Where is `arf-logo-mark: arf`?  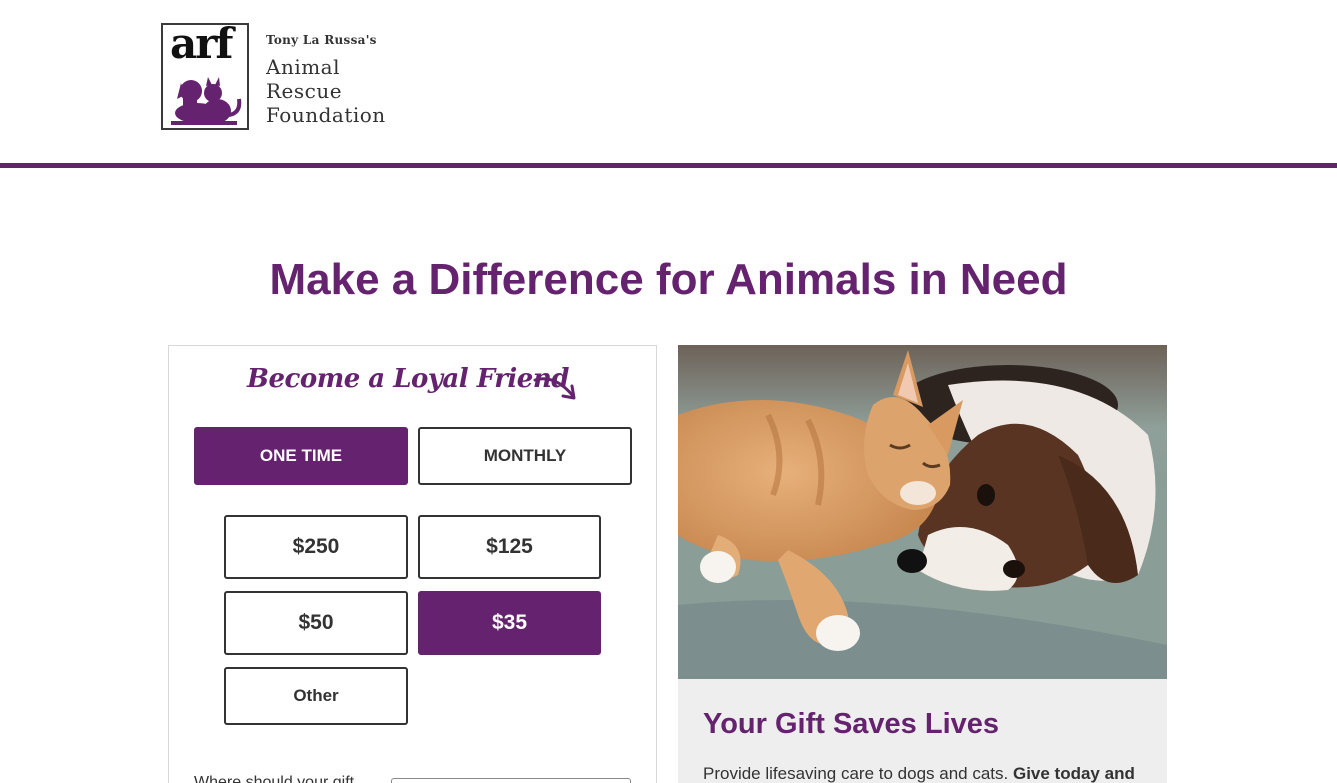 arf-logo-mark: arf is located at coordinates (205, 76).